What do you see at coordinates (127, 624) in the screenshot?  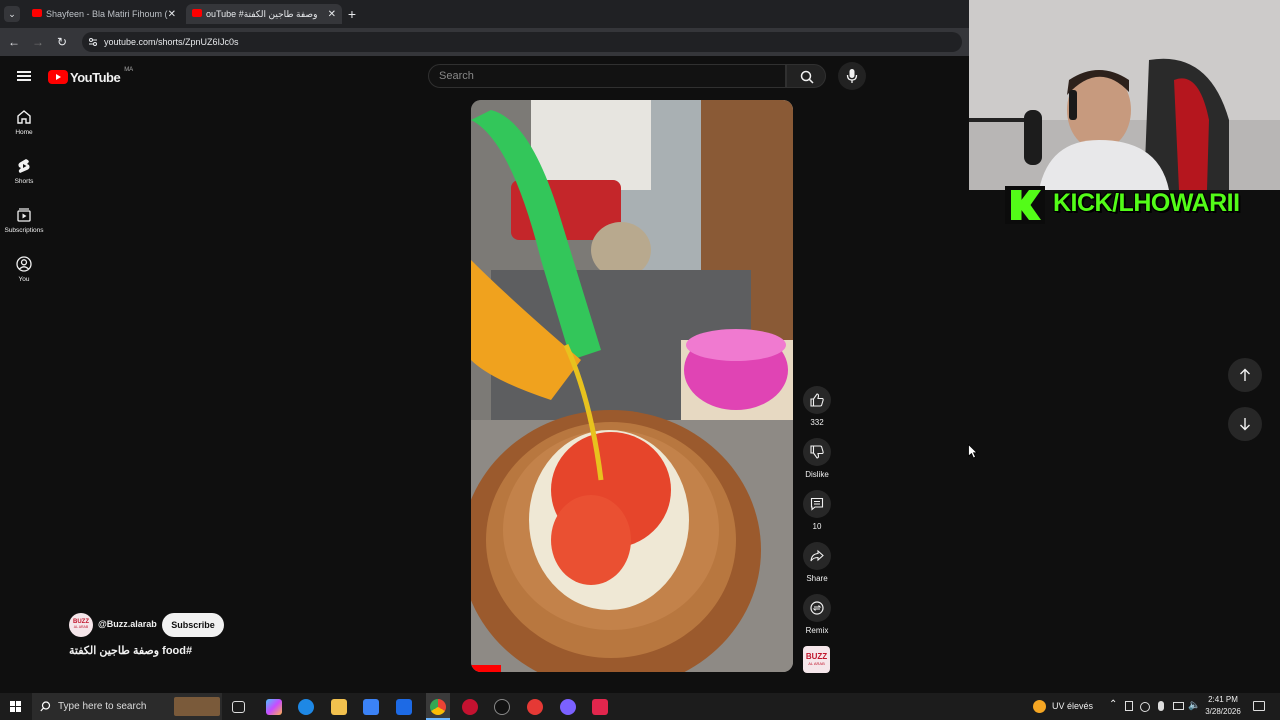 I see `channel-handle: @Buzz.alarab` at bounding box center [127, 624].